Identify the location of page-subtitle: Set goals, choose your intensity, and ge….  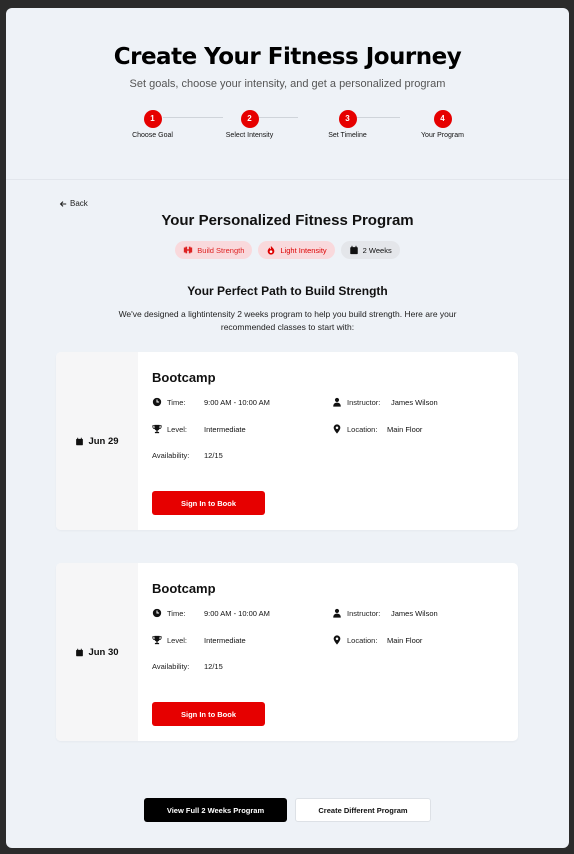
(287, 84).